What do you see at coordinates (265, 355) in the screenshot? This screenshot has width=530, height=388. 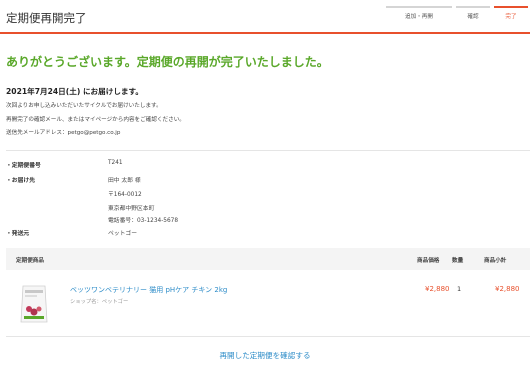 I see `view-resumed-subscription-link: 再開した定期便を確認する` at bounding box center [265, 355].